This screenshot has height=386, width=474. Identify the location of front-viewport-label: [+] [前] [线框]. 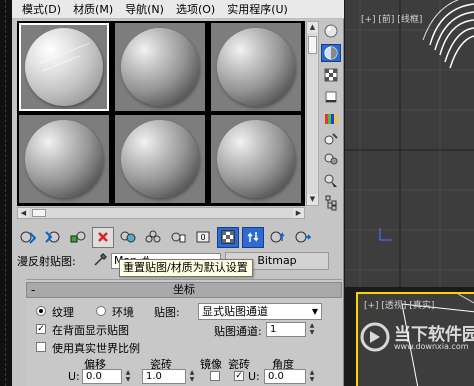
(391, 18).